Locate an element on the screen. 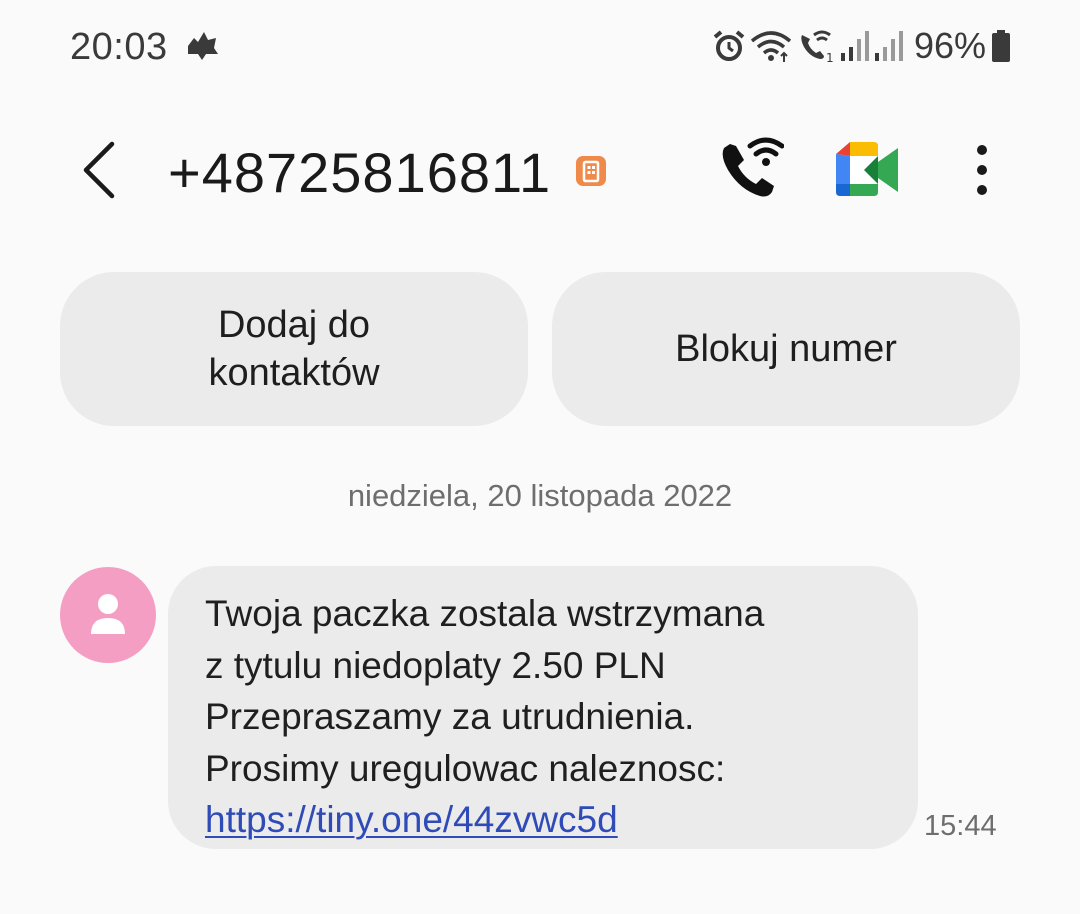 The width and height of the screenshot is (1080, 914). avatar is located at coordinates (108, 615).